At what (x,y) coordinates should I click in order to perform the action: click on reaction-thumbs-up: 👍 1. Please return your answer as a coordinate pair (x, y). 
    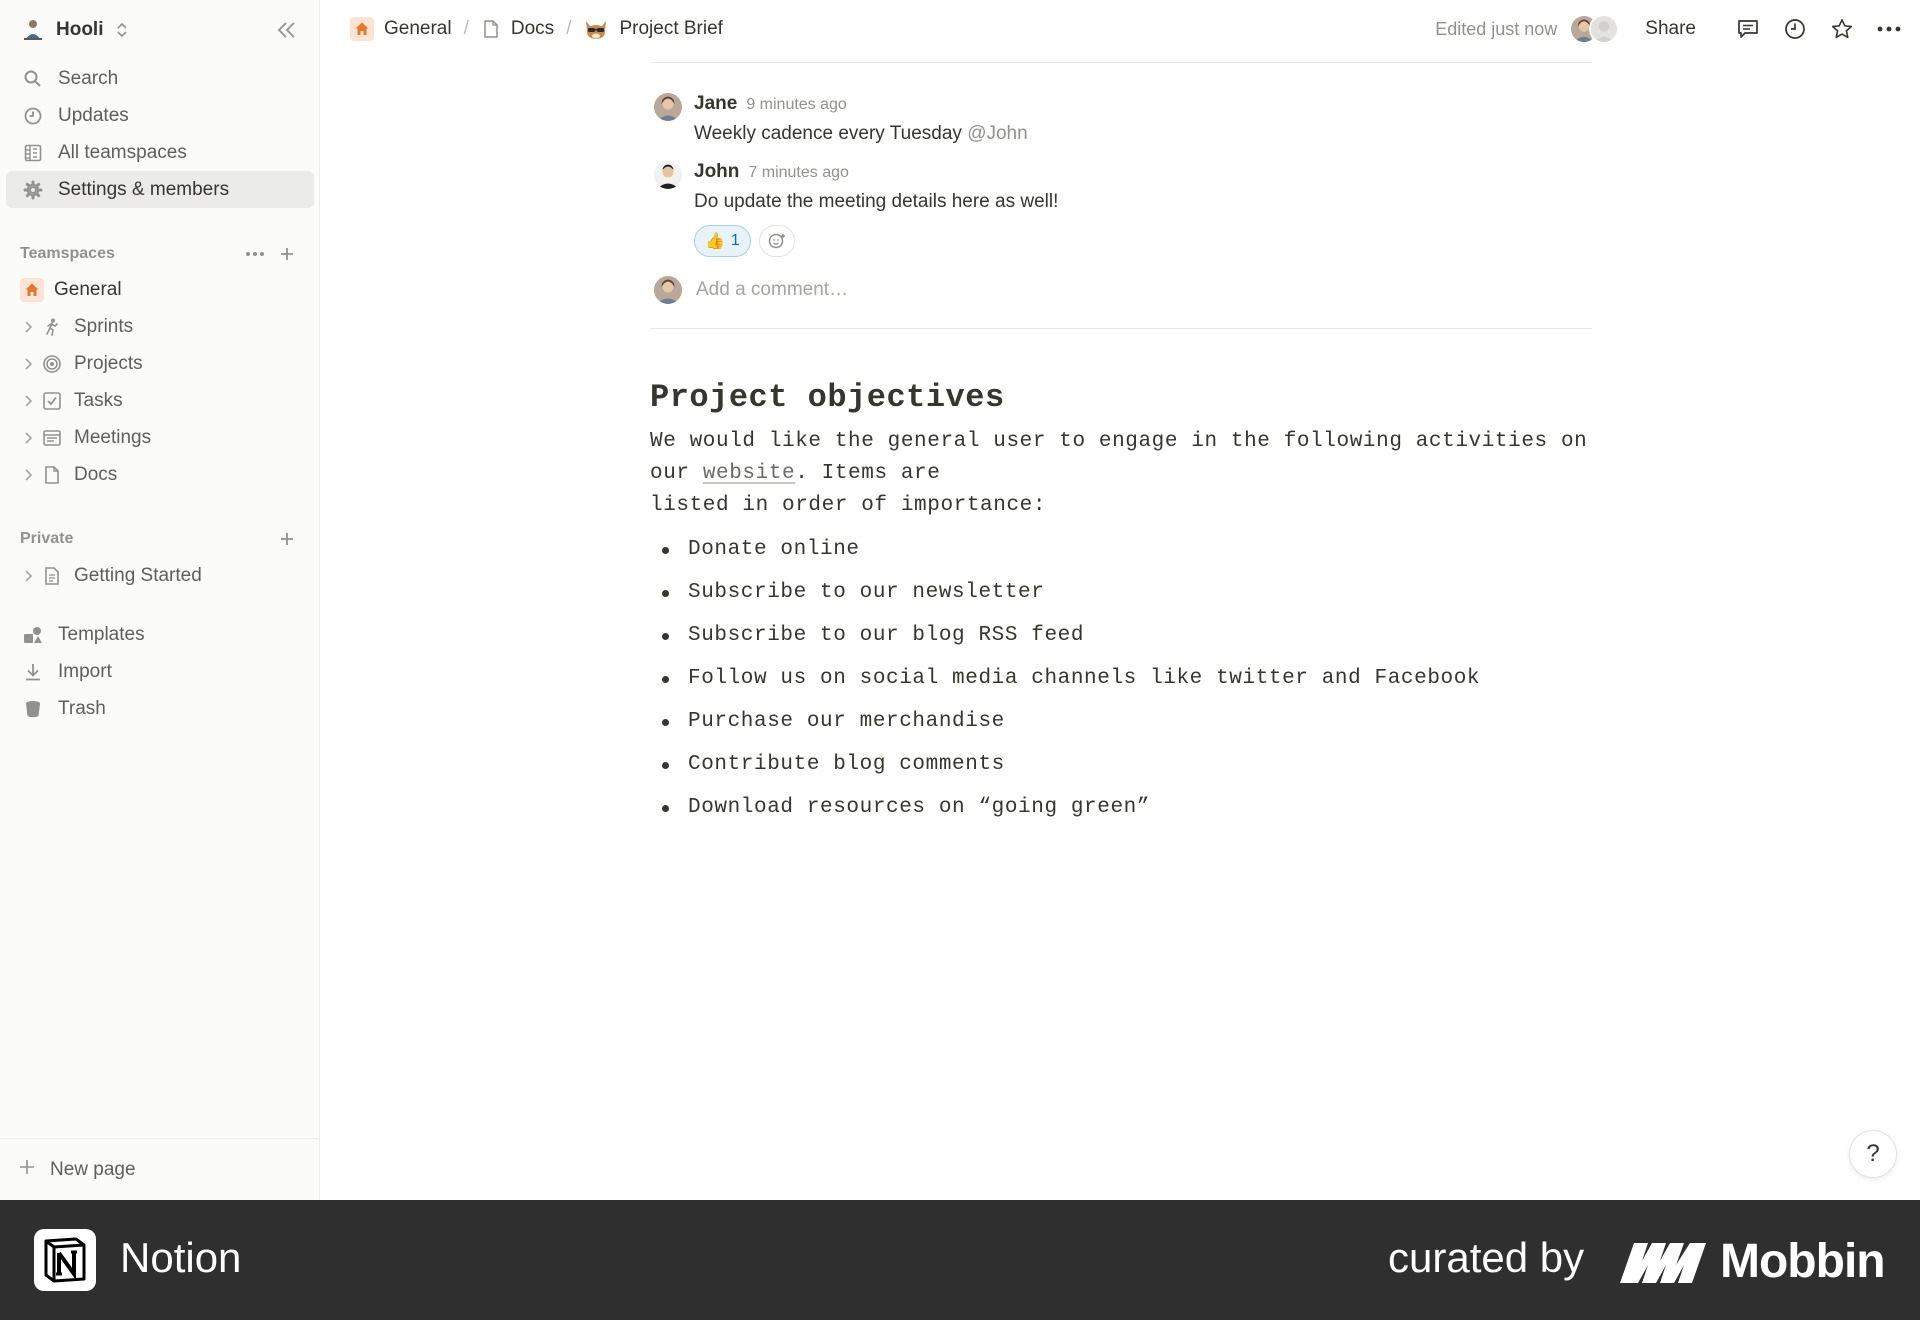
    Looking at the image, I should click on (722, 241).